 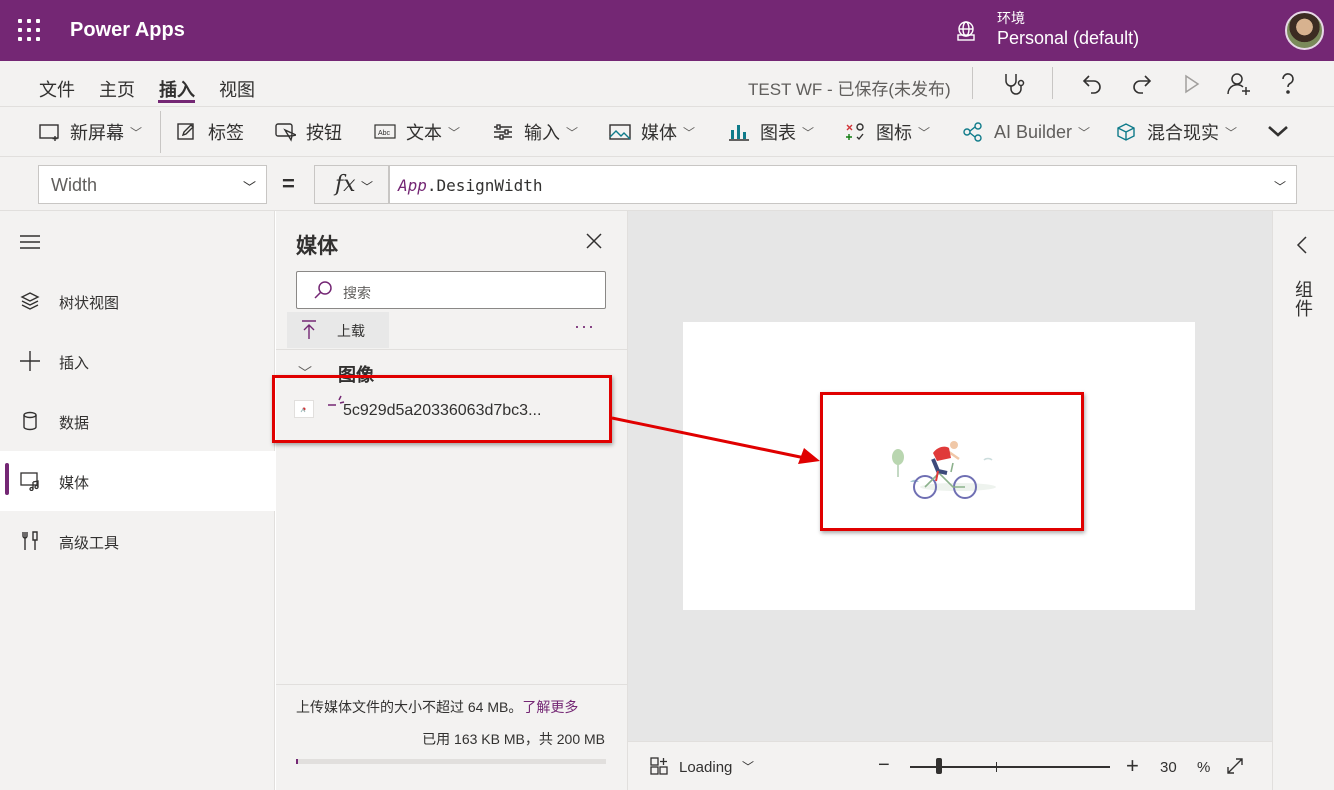 I want to click on close-icon, so click(x=594, y=241).